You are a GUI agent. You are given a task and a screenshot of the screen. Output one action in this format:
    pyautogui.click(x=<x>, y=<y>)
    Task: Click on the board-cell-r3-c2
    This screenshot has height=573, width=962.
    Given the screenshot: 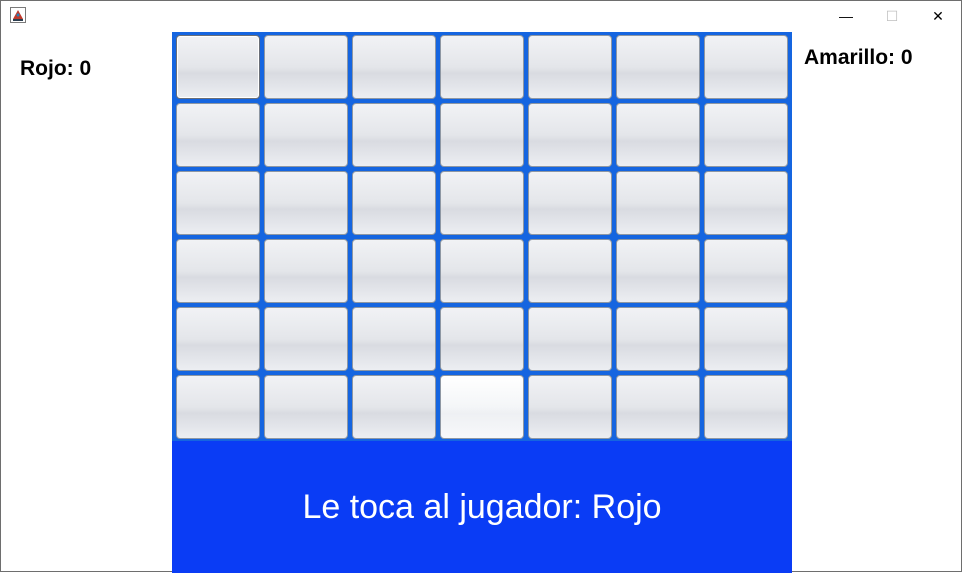 What is the action you would take?
    pyautogui.click(x=394, y=271)
    